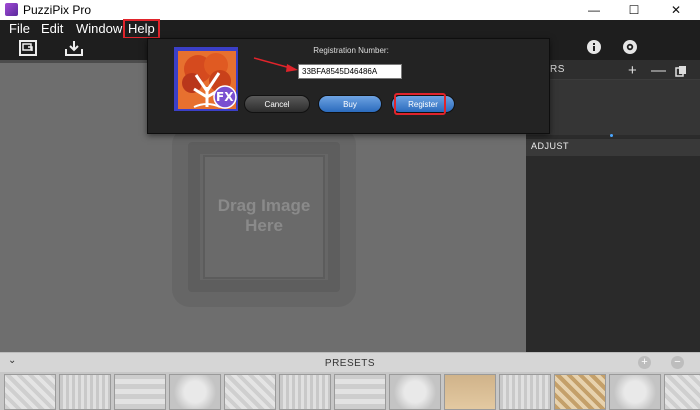  I want to click on menu-window: Window, so click(99, 29).